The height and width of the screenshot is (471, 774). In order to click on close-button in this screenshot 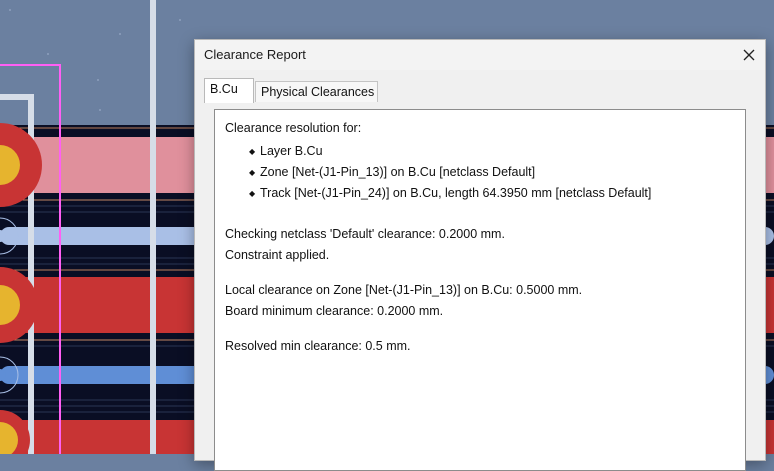, I will do `click(749, 55)`.